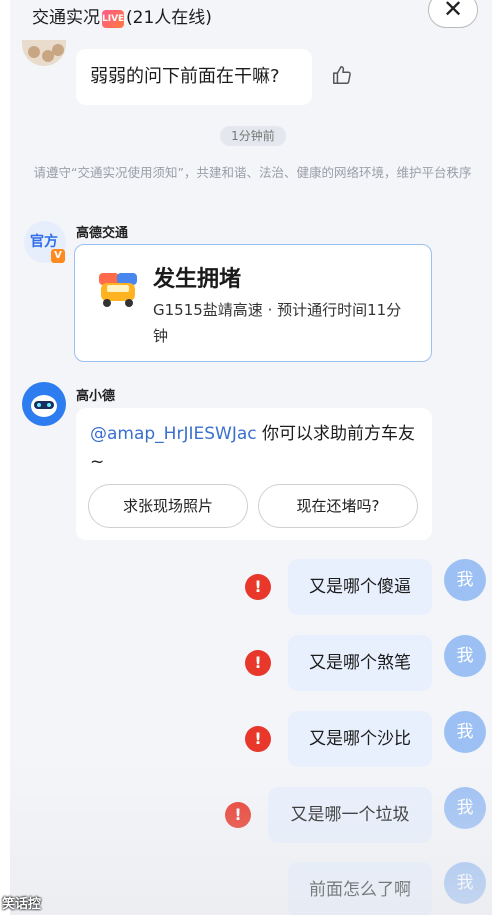  I want to click on verified-badge-icon: V, so click(58, 256).